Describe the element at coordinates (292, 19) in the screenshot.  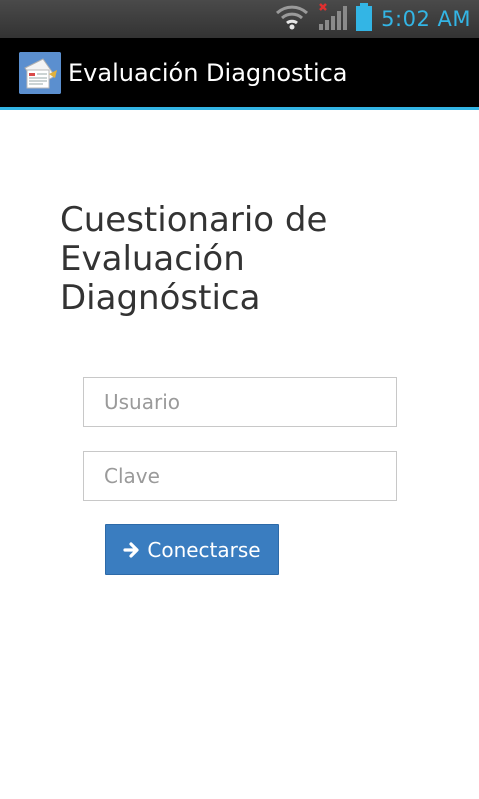
I see `wifi-icon` at that location.